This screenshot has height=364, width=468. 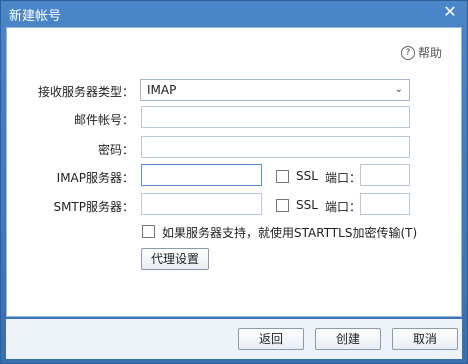 I want to click on server-type-label: 接收服务器类型：, so click(x=85, y=92).